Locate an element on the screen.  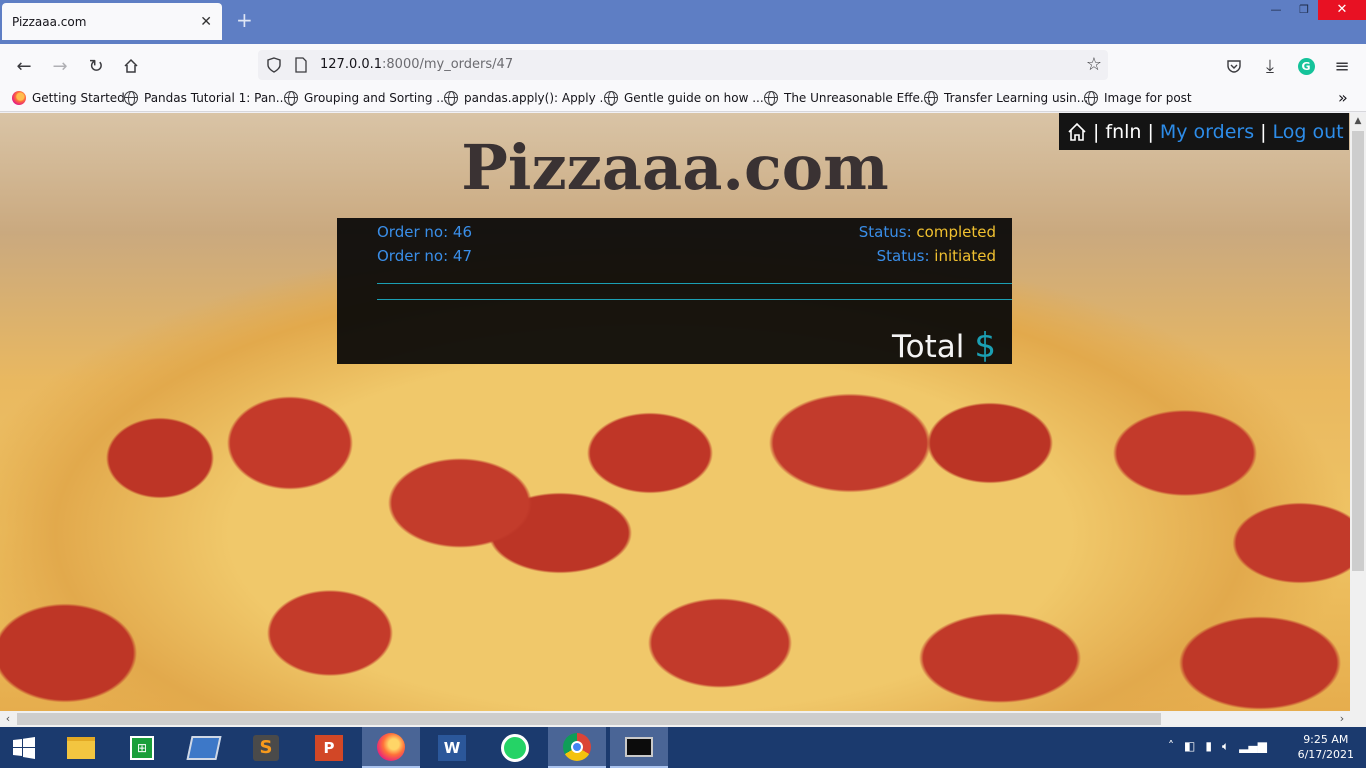
reload-icon: ↻ is located at coordinates (96, 66).